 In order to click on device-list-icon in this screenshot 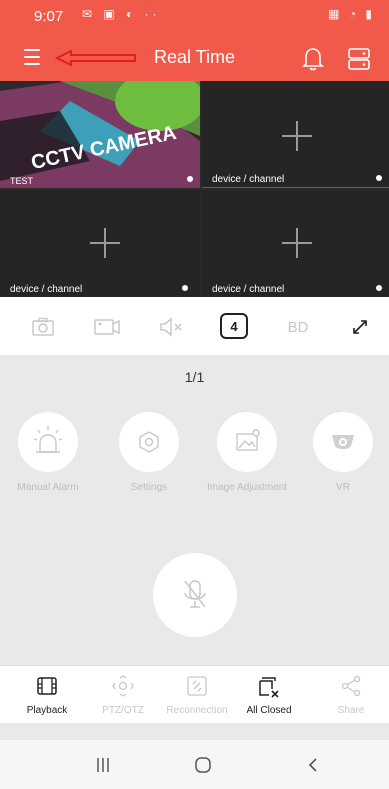, I will do `click(359, 59)`.